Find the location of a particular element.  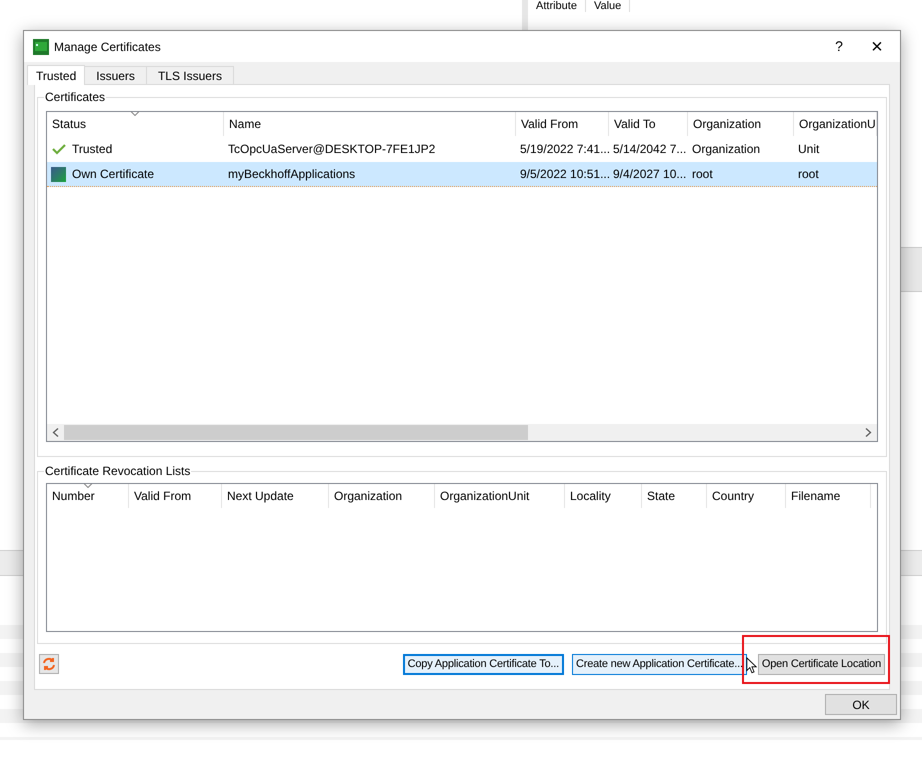

table-cell-text: TcOpcUaServer@DESKTOP-7FE1JP2 is located at coordinates (332, 149).